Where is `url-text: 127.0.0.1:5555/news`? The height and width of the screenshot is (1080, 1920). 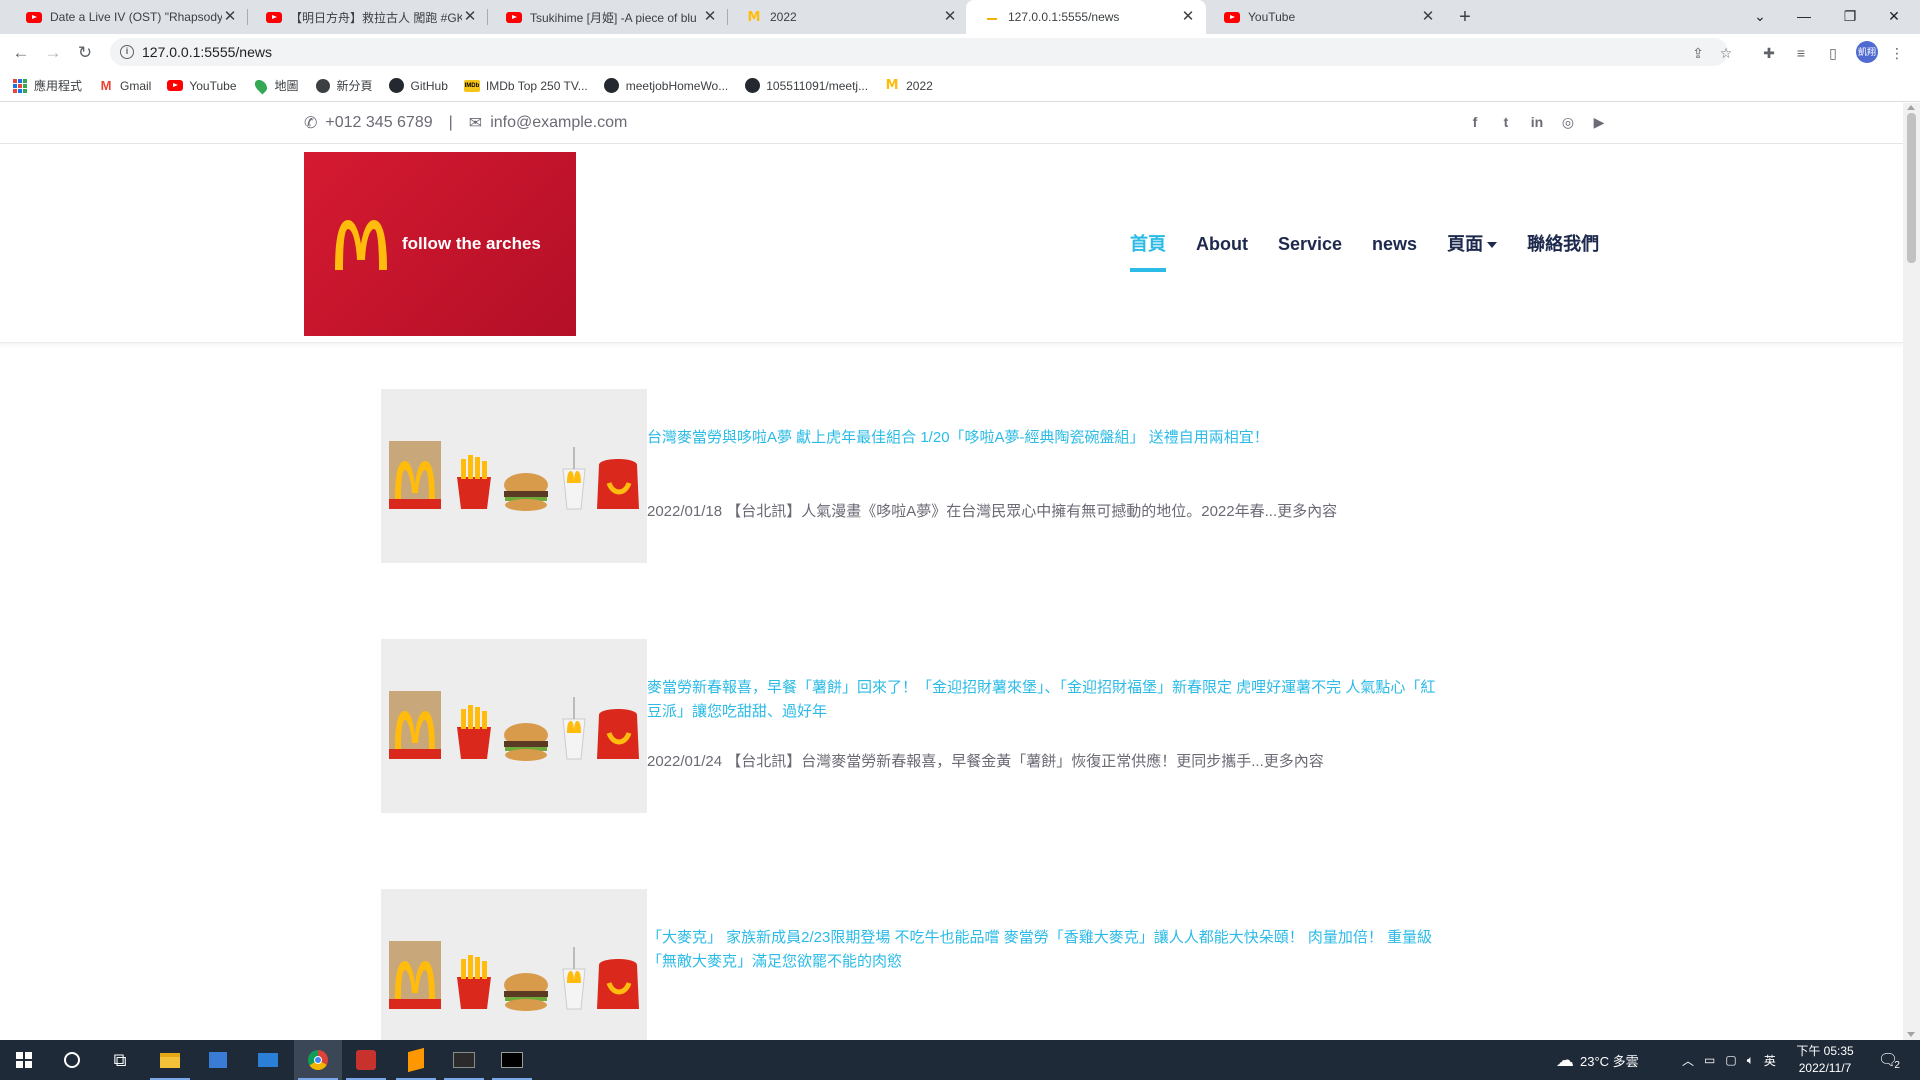
url-text: 127.0.0.1:5555/news is located at coordinates (207, 52).